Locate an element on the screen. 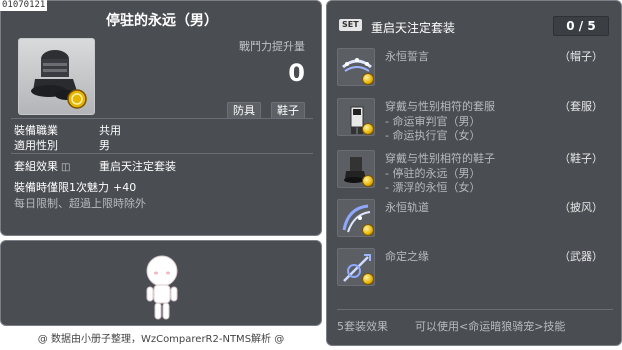  tag-armor: 防具 is located at coordinates (244, 110).